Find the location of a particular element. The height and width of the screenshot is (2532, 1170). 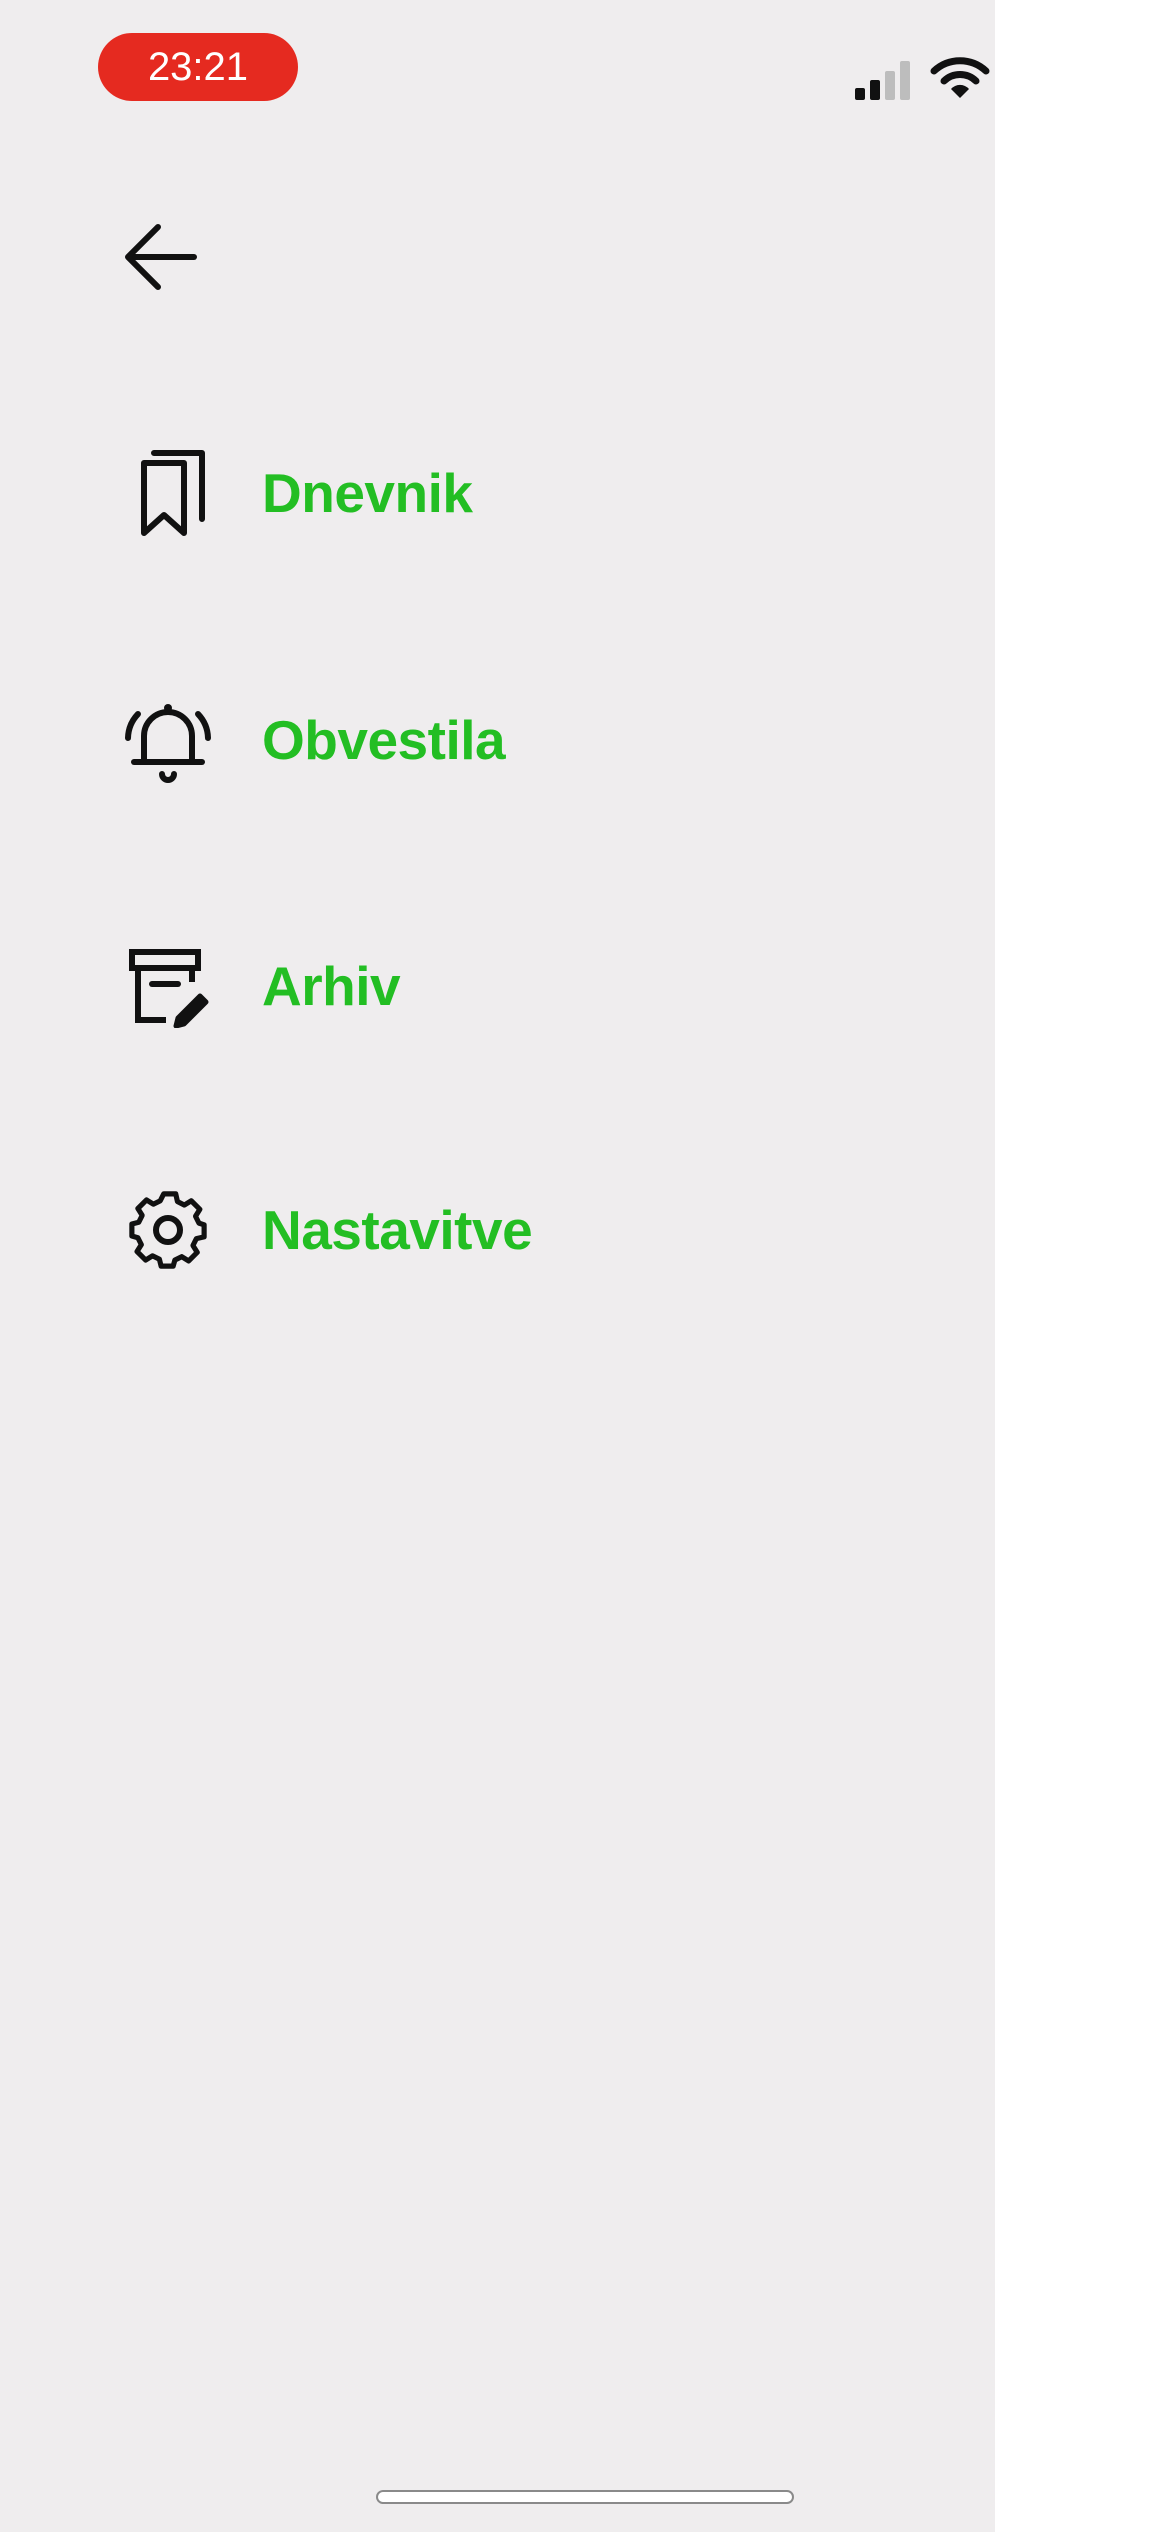

menu-item-label: Nastavitve is located at coordinates (397, 1230).